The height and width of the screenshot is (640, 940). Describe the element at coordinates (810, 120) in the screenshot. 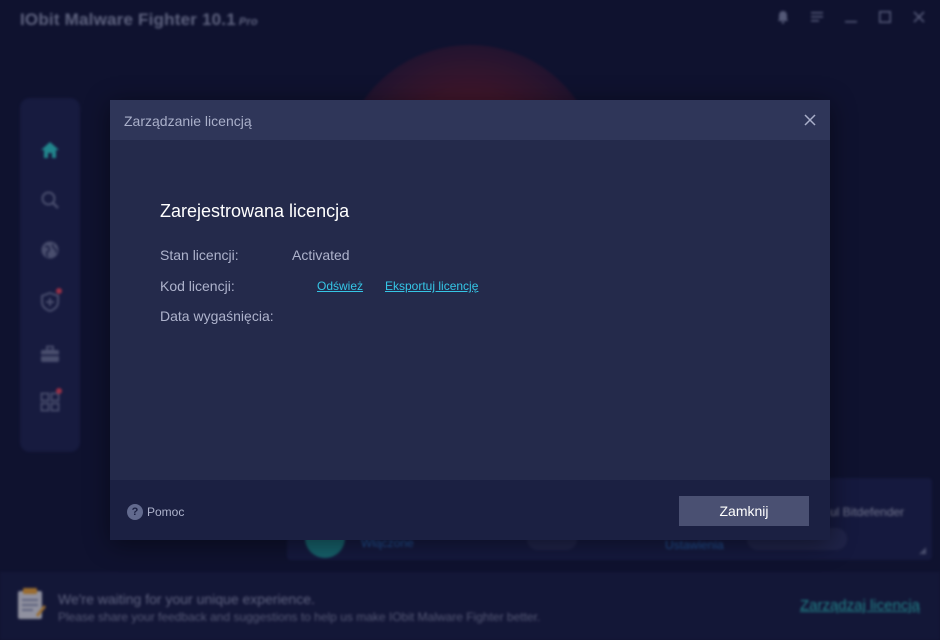

I see `dialog-close-icon` at that location.